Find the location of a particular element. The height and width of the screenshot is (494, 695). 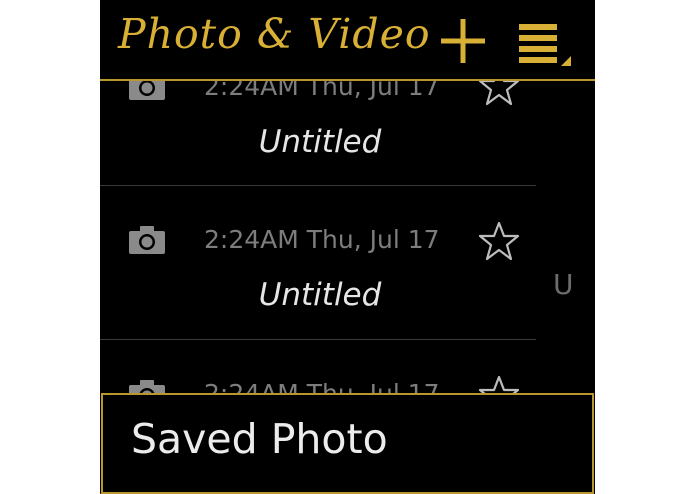

adjacent-page-letter: U is located at coordinates (563, 284).